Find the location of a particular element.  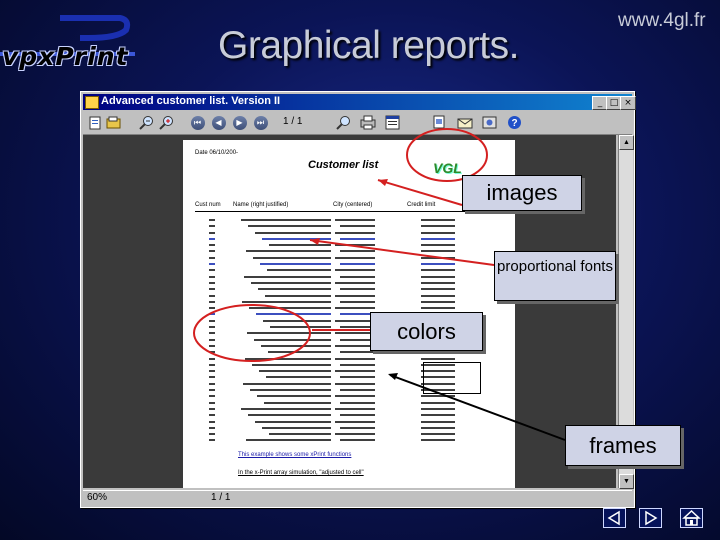

logo-text: vpxPrint is located at coordinates (65, 56).